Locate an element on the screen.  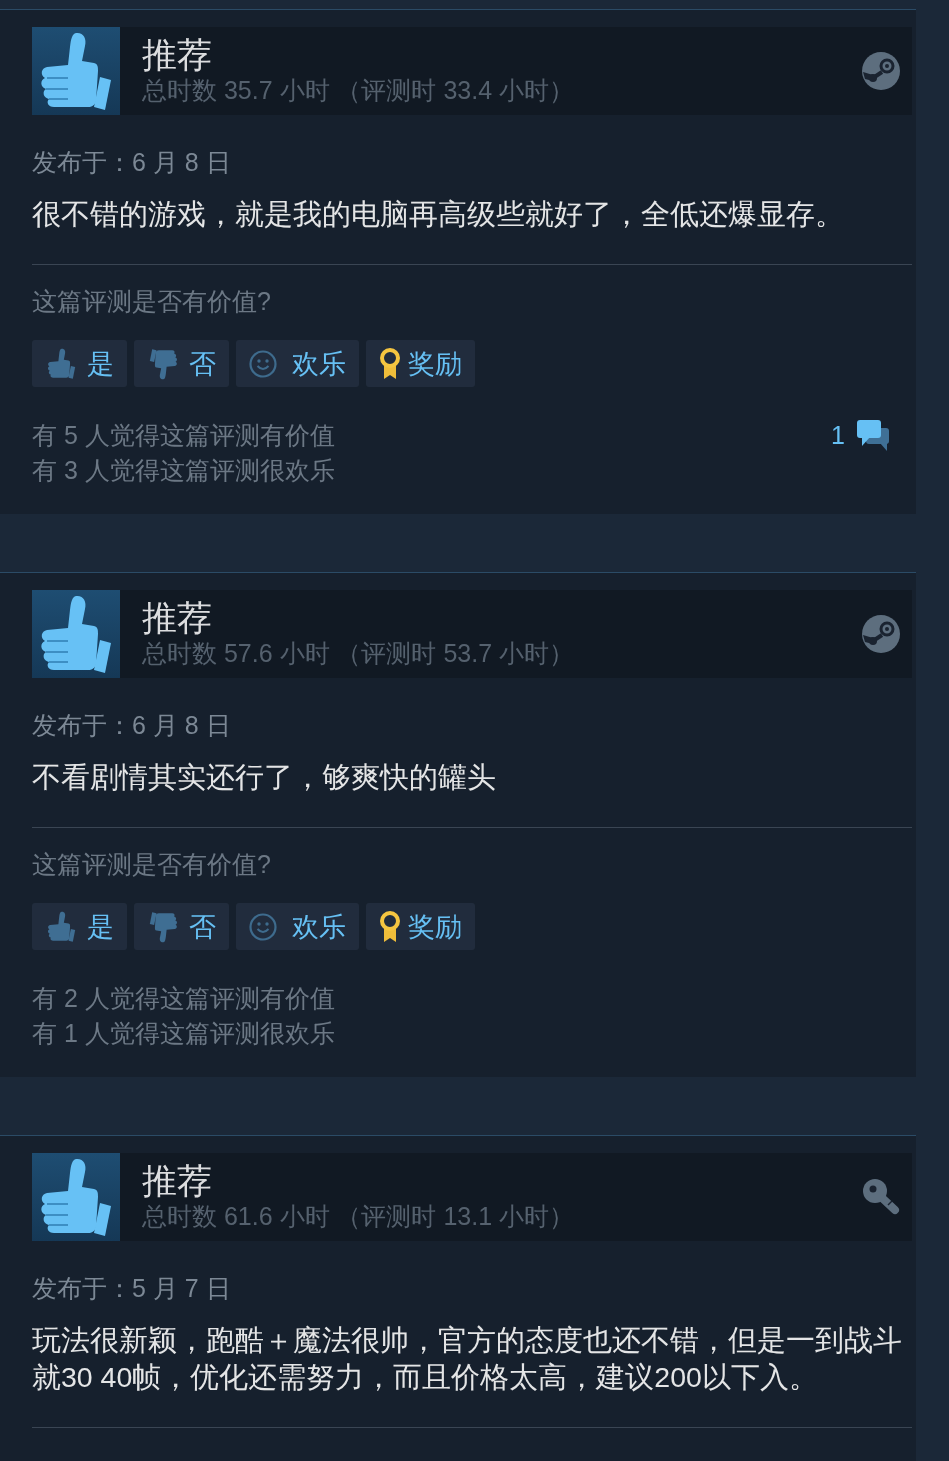
review-text: 很不错的游戏，就是我的电脑再高级些就好了，全低还爆显存。 is located at coordinates (438, 214).